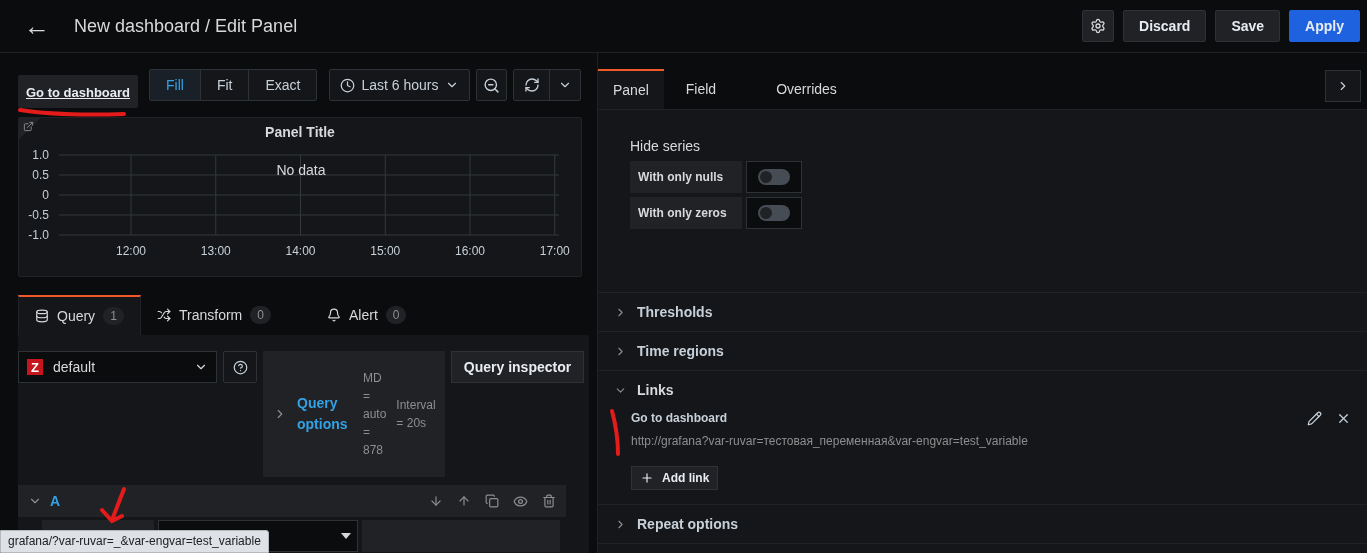  I want to click on x-tick-label: 16:00, so click(470, 251).